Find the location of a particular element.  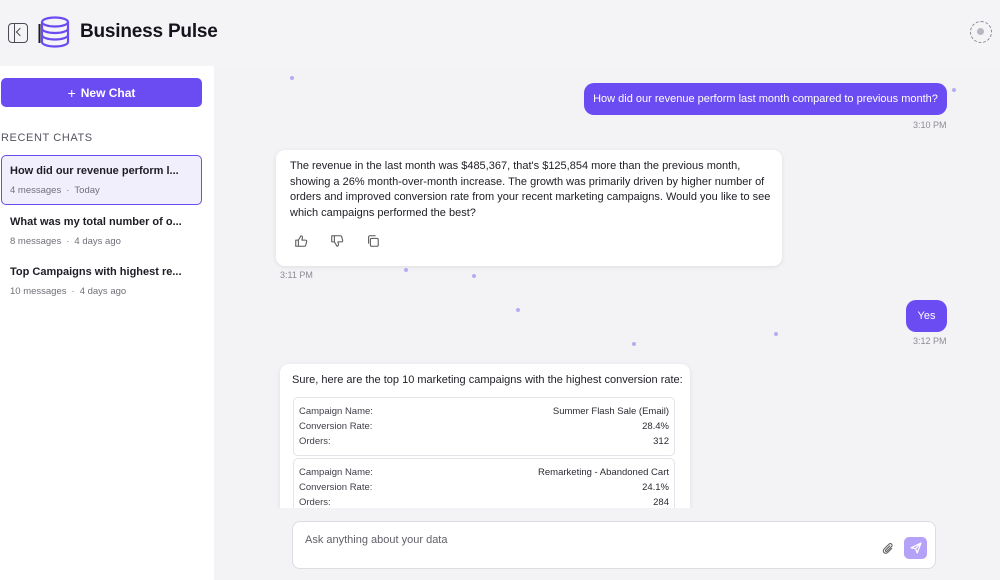

thumbs-down-icon is located at coordinates (337, 241).